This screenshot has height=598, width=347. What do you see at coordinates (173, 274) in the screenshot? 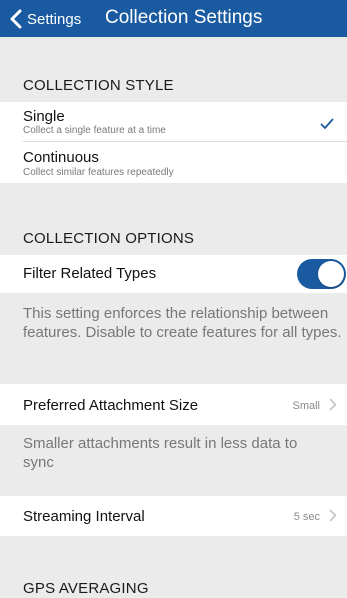
I see `filter-related-types-row: Filter Related Types` at bounding box center [173, 274].